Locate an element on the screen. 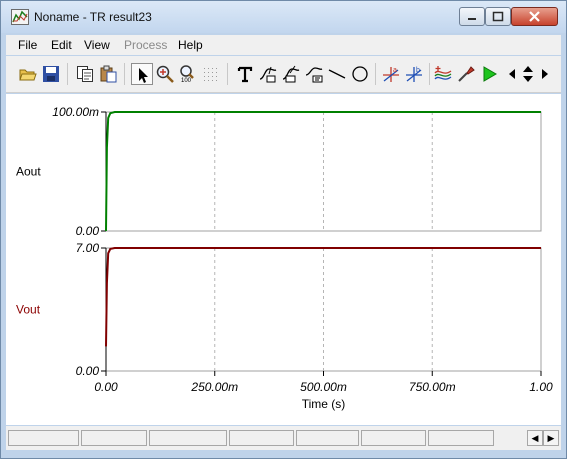  series-label-vout: Vout is located at coordinates (28, 310).